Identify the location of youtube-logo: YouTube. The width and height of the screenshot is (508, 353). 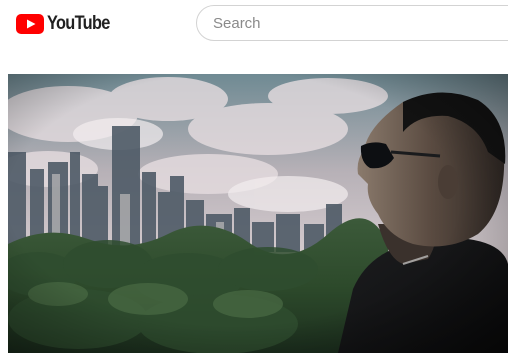
(68, 24).